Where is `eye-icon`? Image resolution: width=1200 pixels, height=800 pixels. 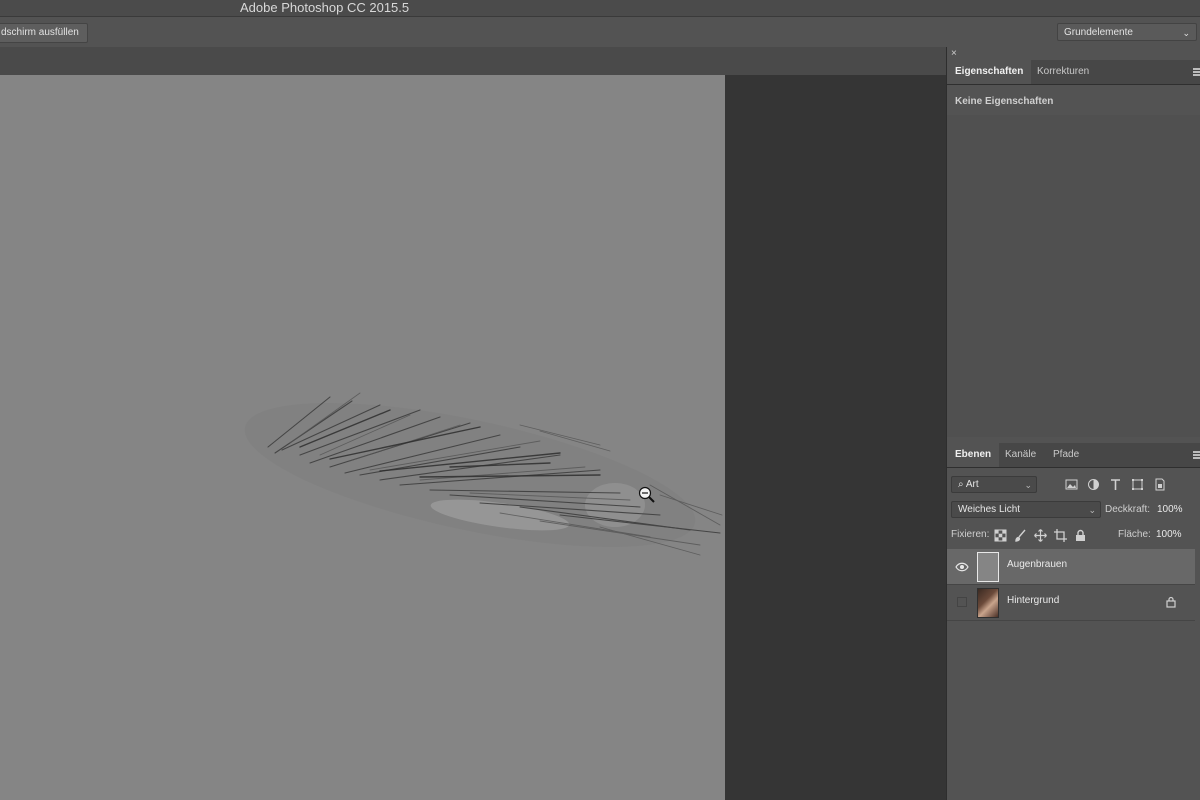 eye-icon is located at coordinates (962, 567).